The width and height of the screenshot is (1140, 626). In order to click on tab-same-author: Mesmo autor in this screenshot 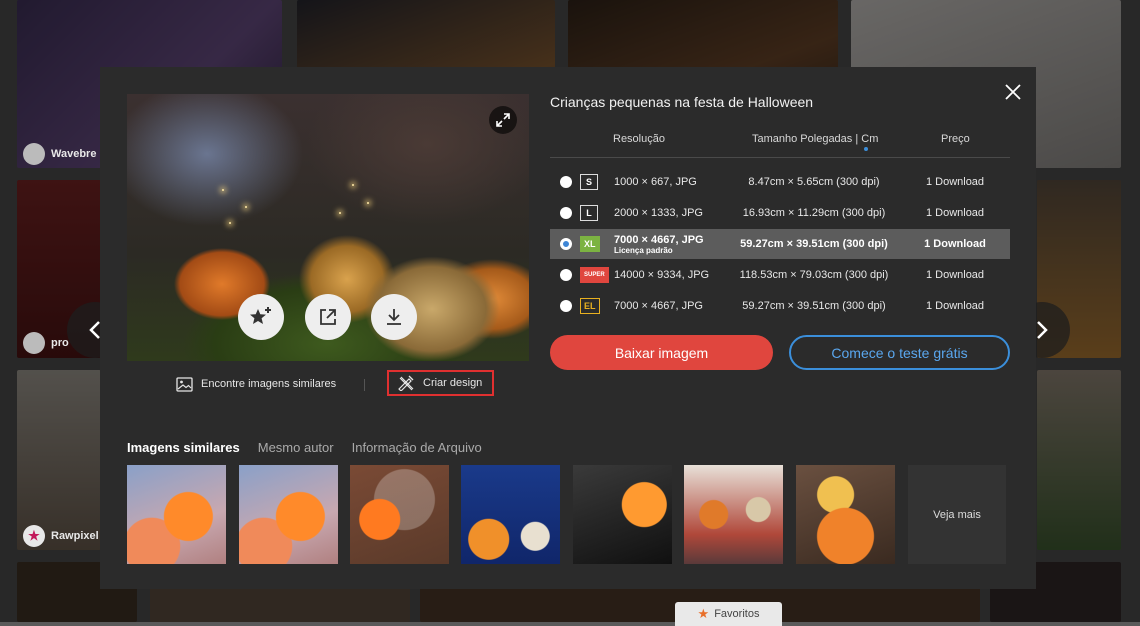, I will do `click(296, 447)`.